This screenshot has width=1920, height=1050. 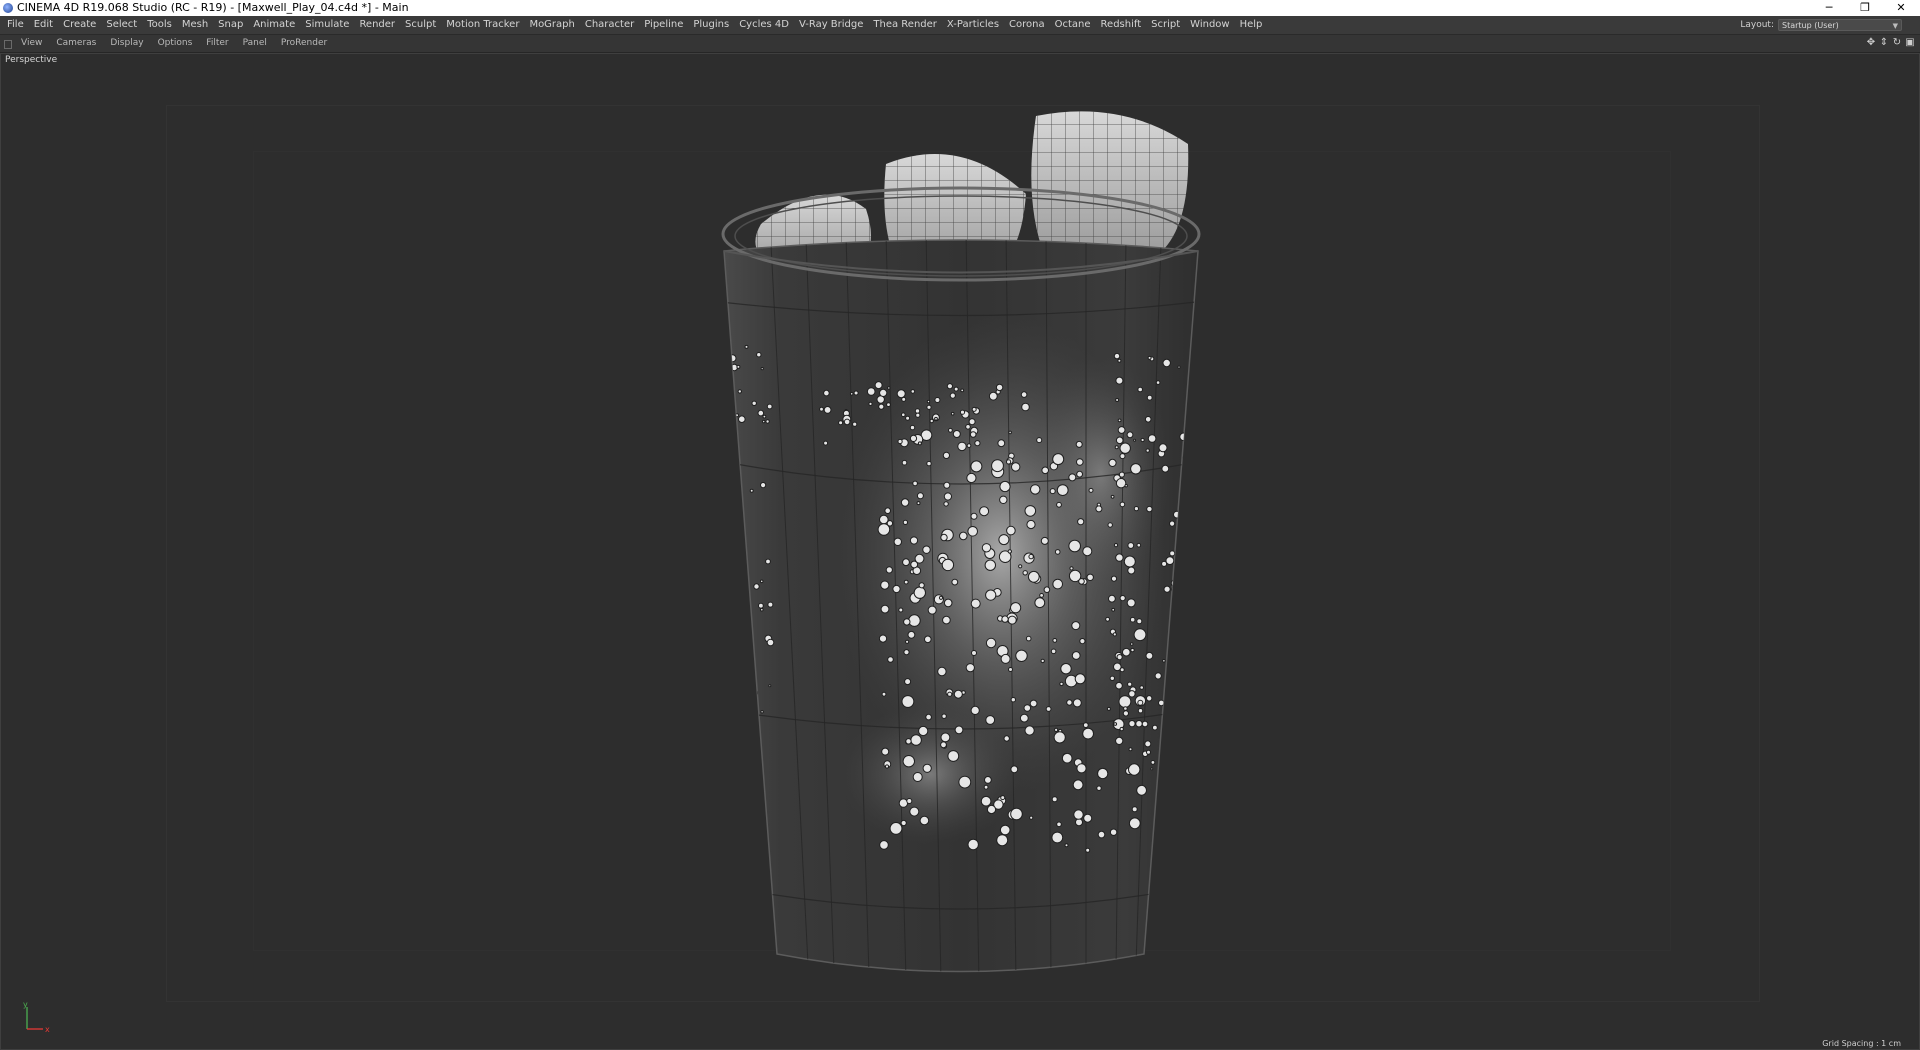 I want to click on layout-area: Layout: Startup (User) ▼, so click(x=1821, y=25).